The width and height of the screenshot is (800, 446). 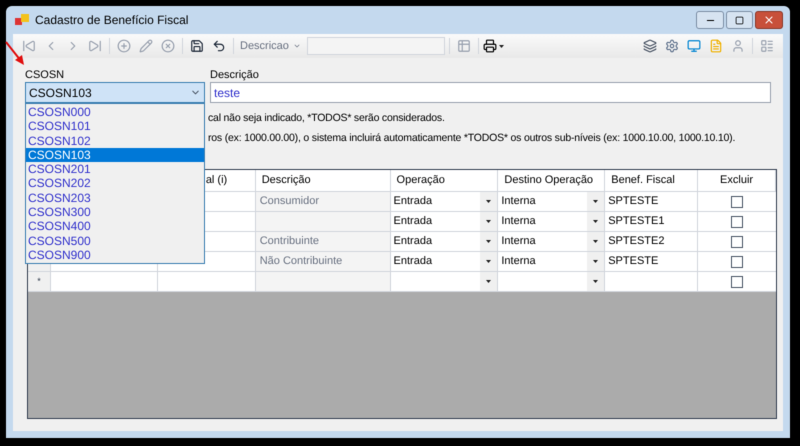 I want to click on csosn-label: CSOSN, so click(x=45, y=75).